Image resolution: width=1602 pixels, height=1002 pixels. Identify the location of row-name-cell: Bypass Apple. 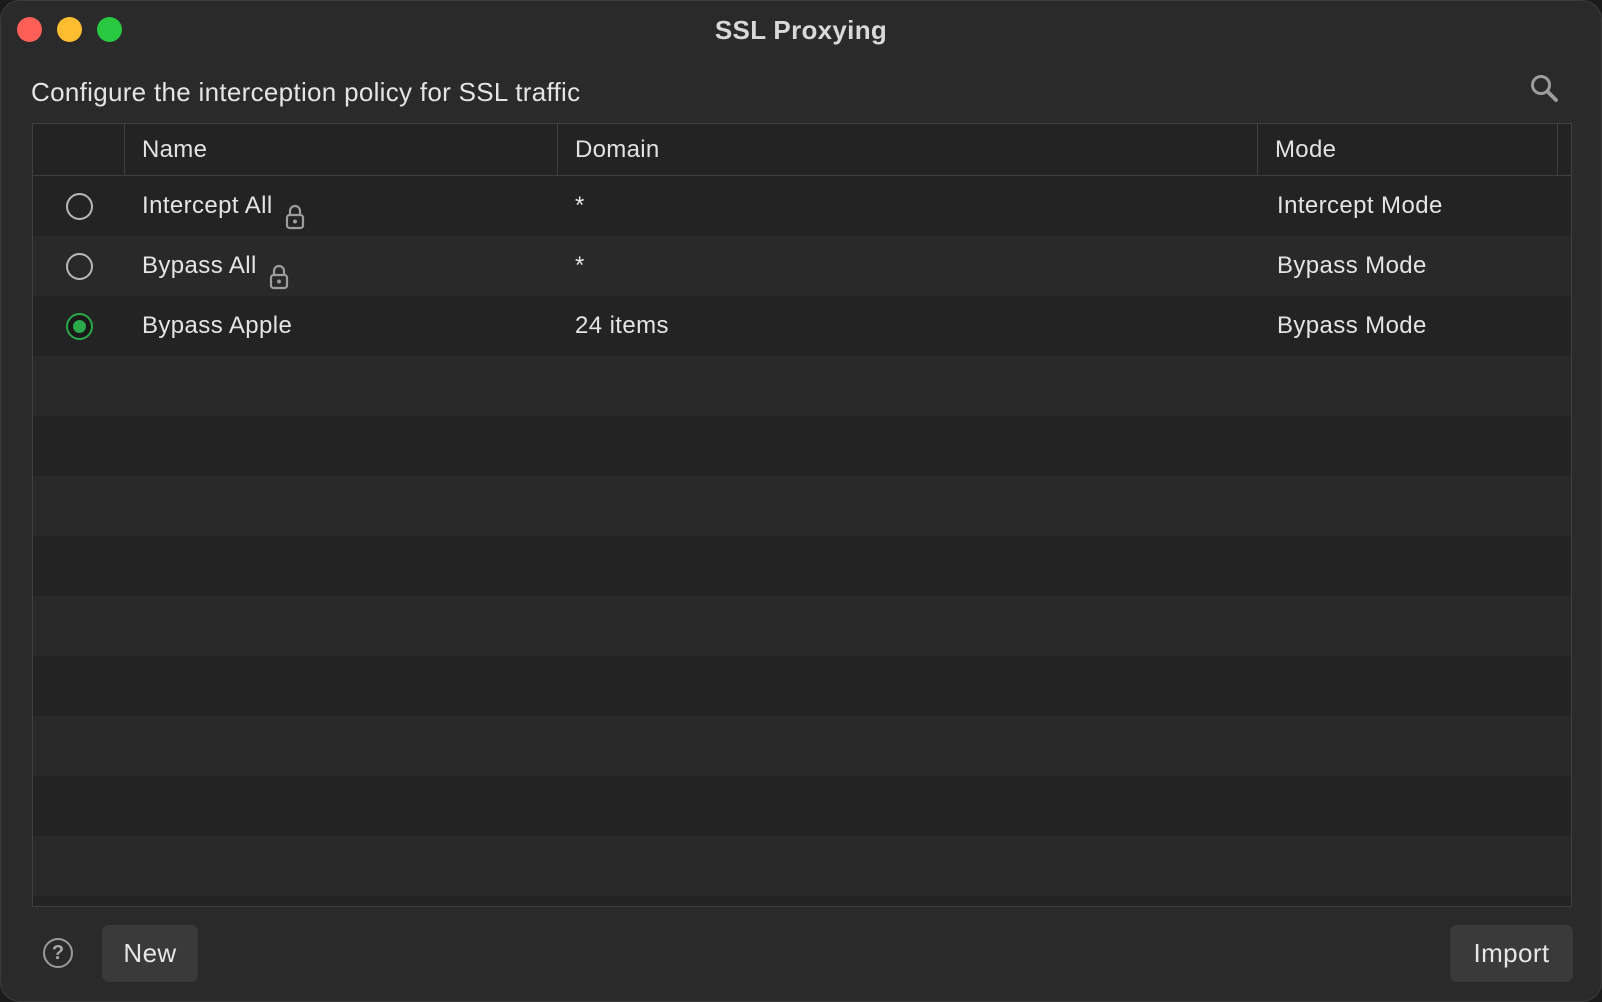
(217, 326).